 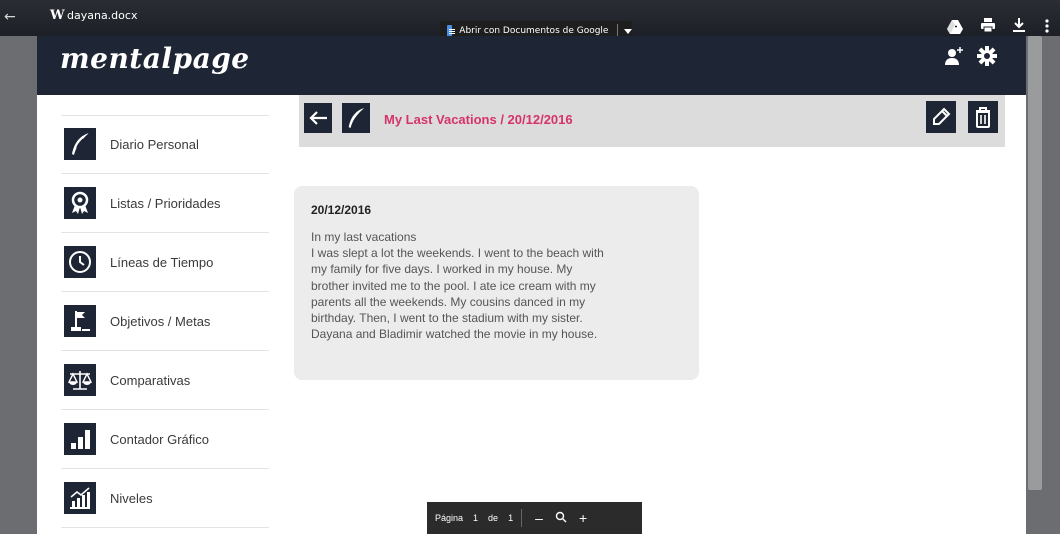 What do you see at coordinates (131, 498) in the screenshot?
I see `sidebar-item-label: Niveles` at bounding box center [131, 498].